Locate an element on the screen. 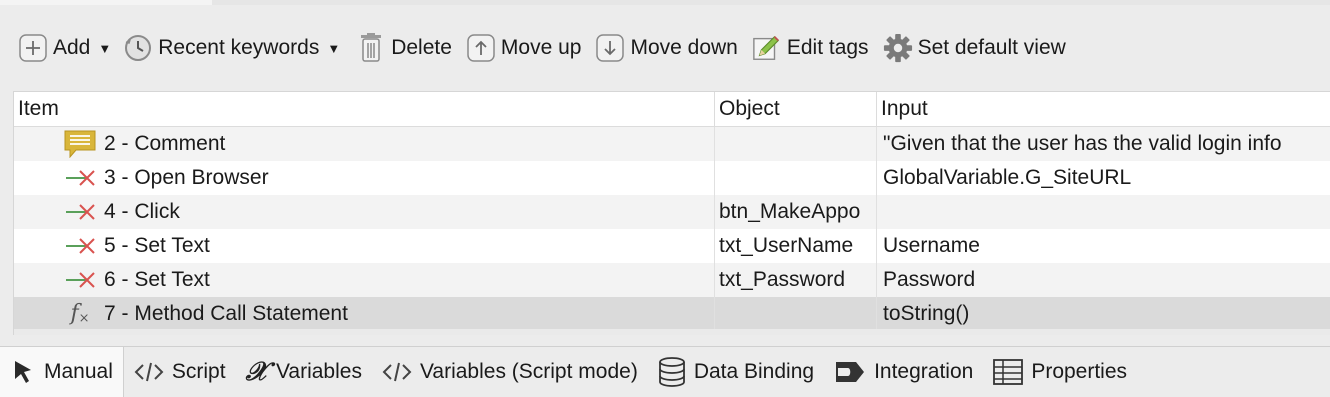  move-down-label: Move down is located at coordinates (684, 47).